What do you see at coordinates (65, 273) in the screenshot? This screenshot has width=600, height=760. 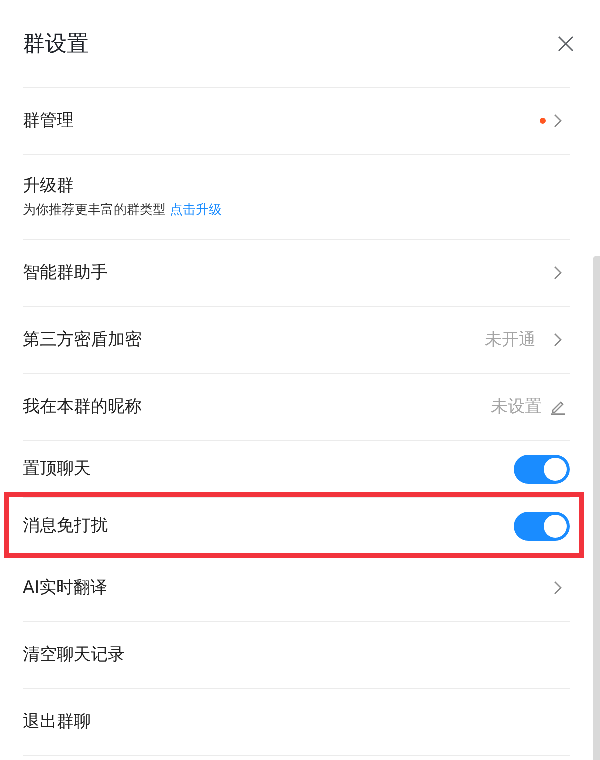 I see `setting-label: 智能群助手` at bounding box center [65, 273].